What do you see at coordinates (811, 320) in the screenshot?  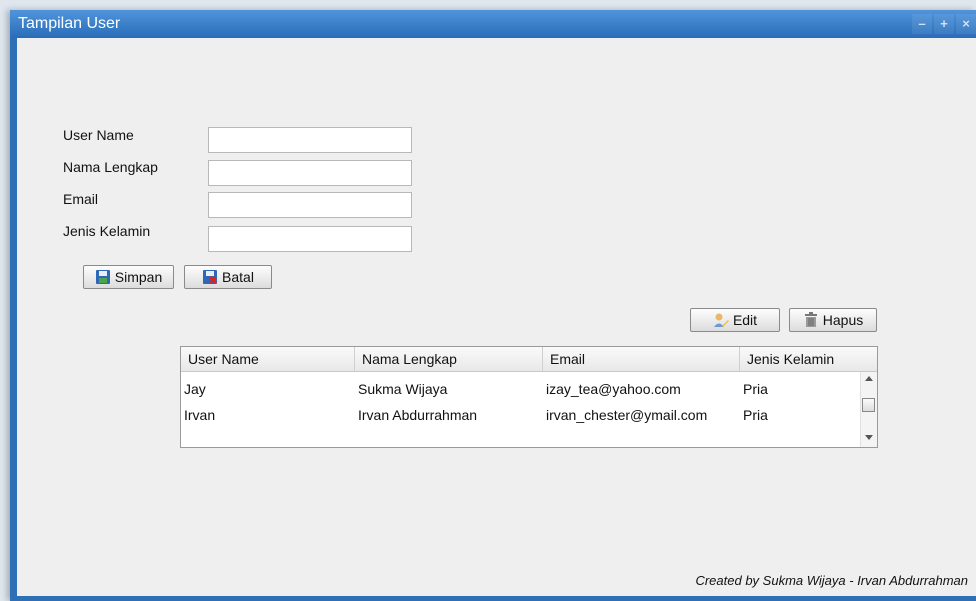 I see `trash-icon` at bounding box center [811, 320].